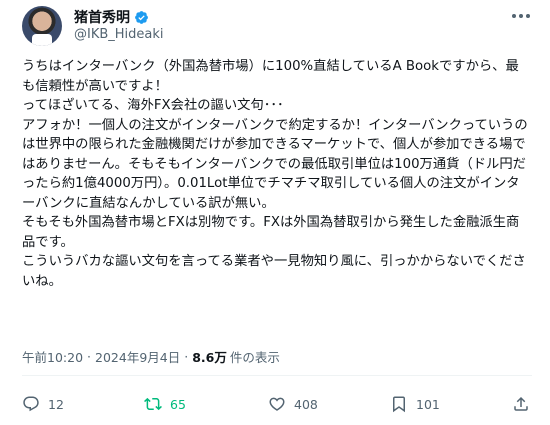 The image size is (550, 425). Describe the element at coordinates (165, 404) in the screenshot. I see `retweet-button: 65` at that location.